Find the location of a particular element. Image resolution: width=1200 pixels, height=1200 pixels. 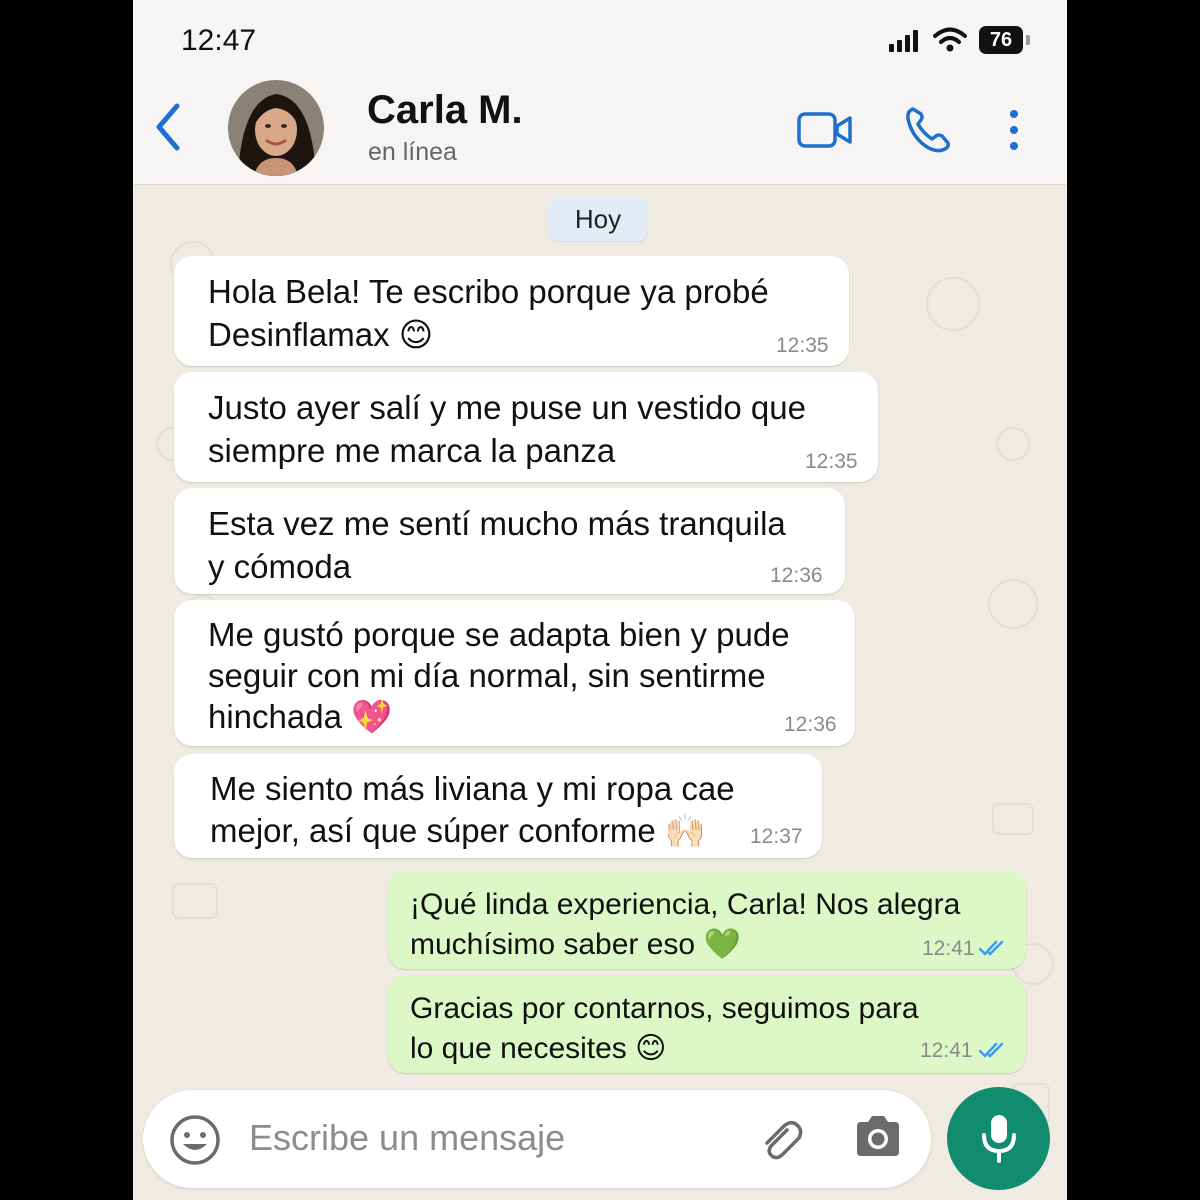

more-vertical-icon is located at coordinates (1014, 130).